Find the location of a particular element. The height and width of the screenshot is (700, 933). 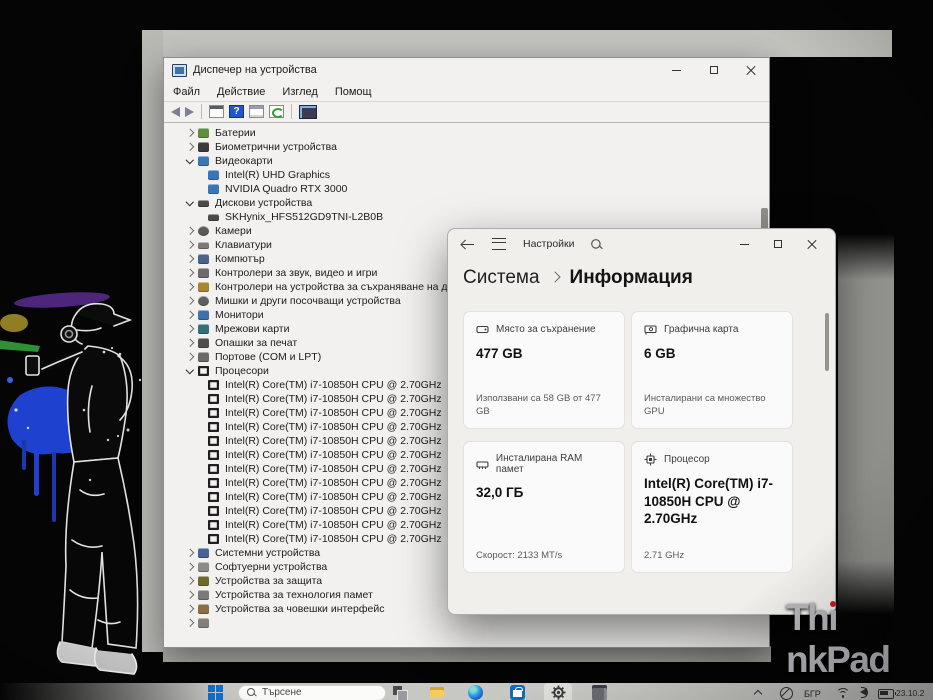

tree-item-label: Компютър is located at coordinates (240, 259).